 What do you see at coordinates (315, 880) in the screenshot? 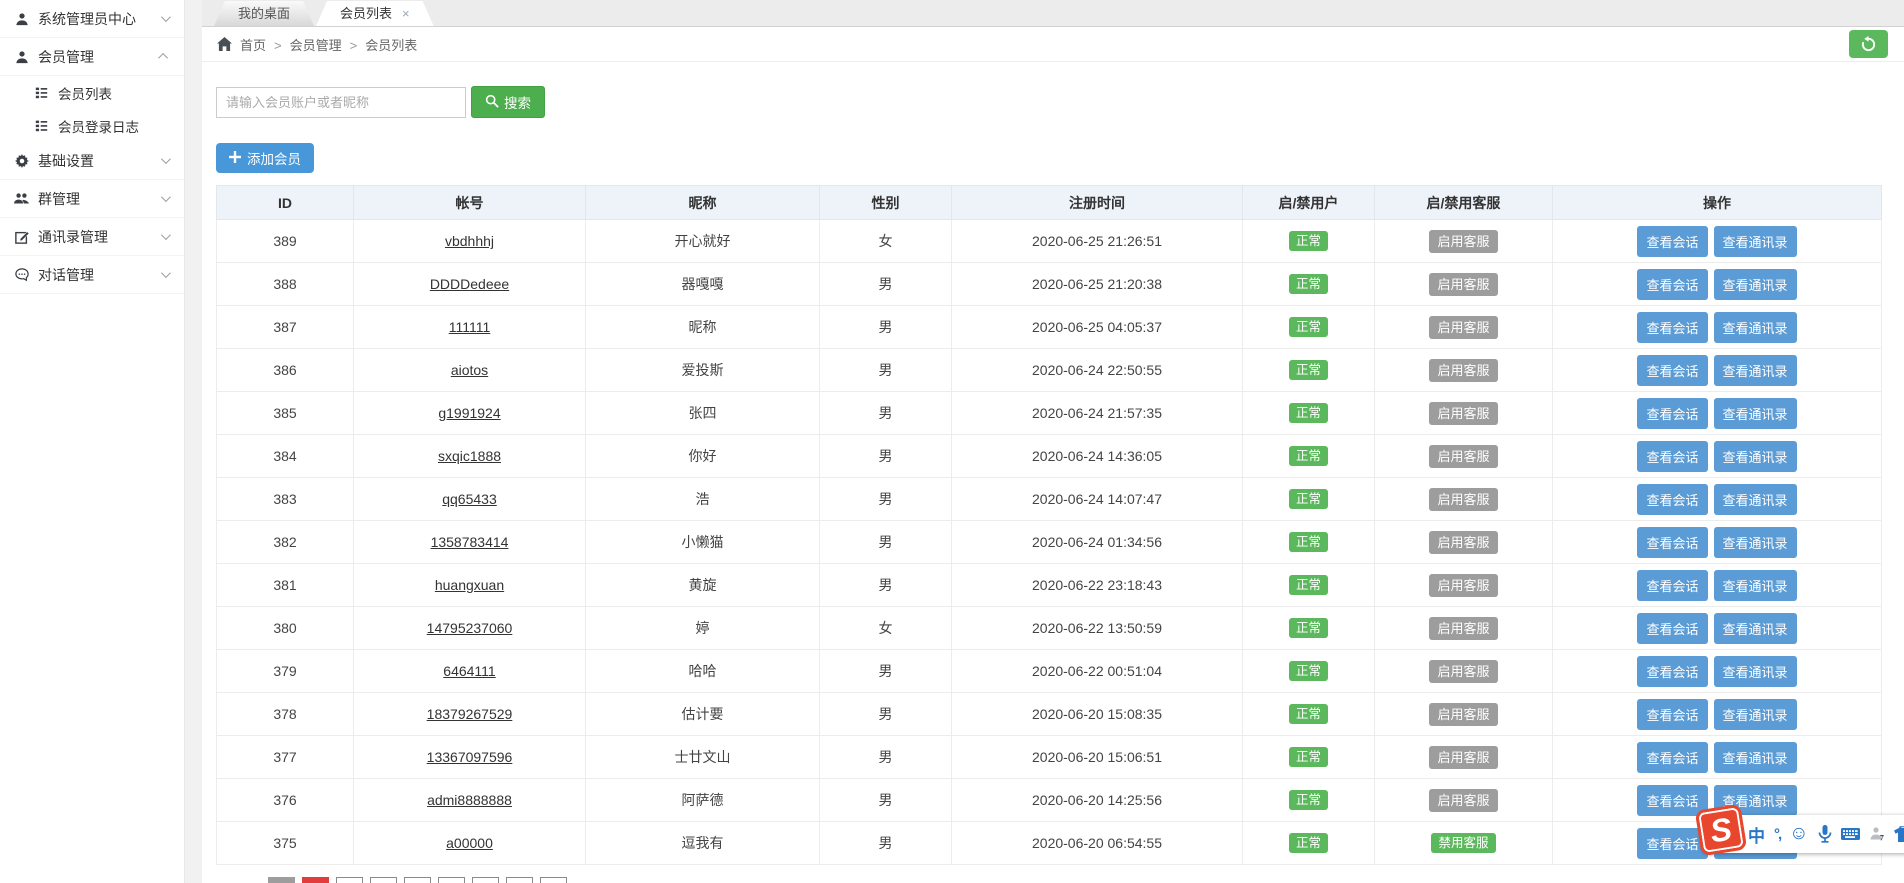
I see `page-current-button` at bounding box center [315, 880].